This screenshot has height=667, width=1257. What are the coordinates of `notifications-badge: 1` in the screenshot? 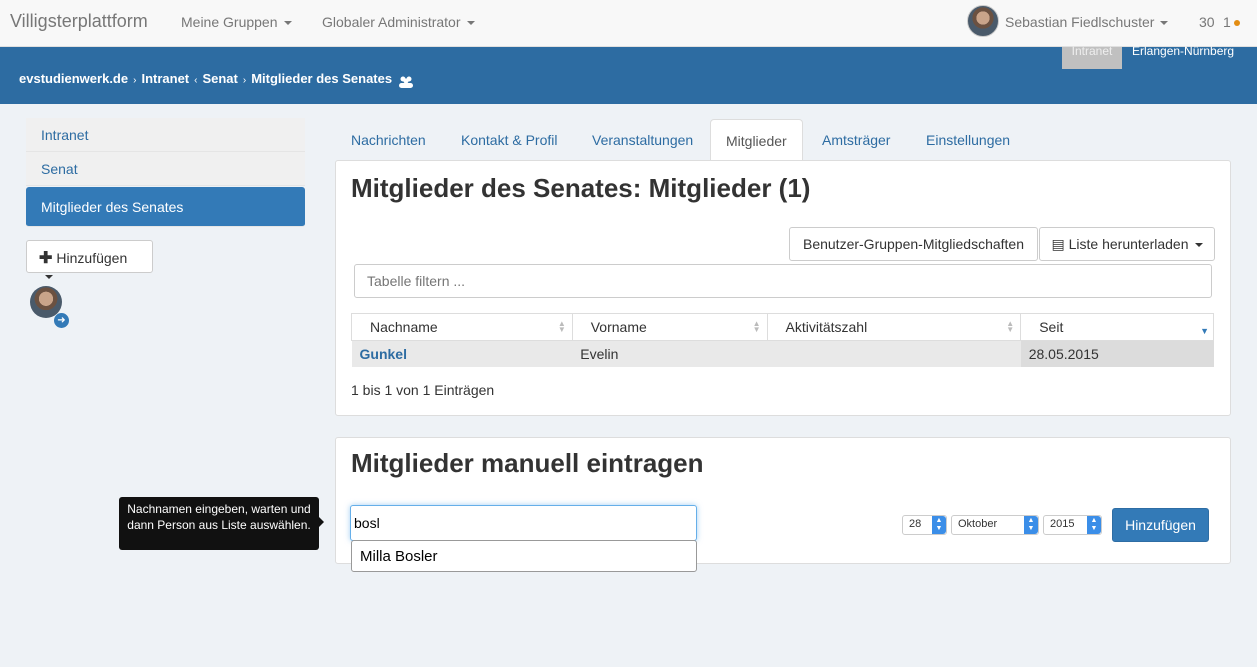 It's located at (1231, 22).